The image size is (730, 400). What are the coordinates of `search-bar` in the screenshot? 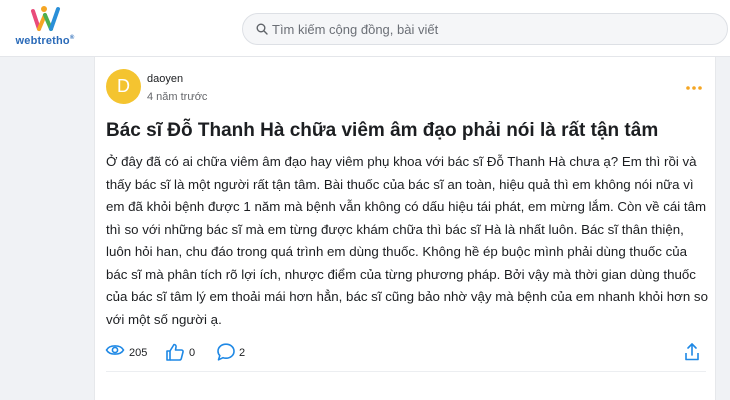 It's located at (485, 29).